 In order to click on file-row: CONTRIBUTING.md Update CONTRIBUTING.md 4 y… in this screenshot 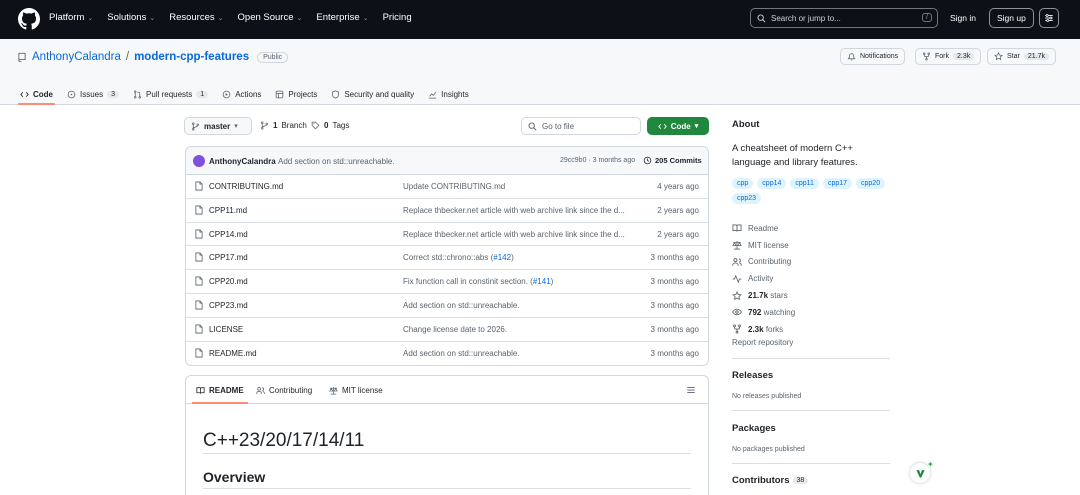, I will do `click(447, 187)`.